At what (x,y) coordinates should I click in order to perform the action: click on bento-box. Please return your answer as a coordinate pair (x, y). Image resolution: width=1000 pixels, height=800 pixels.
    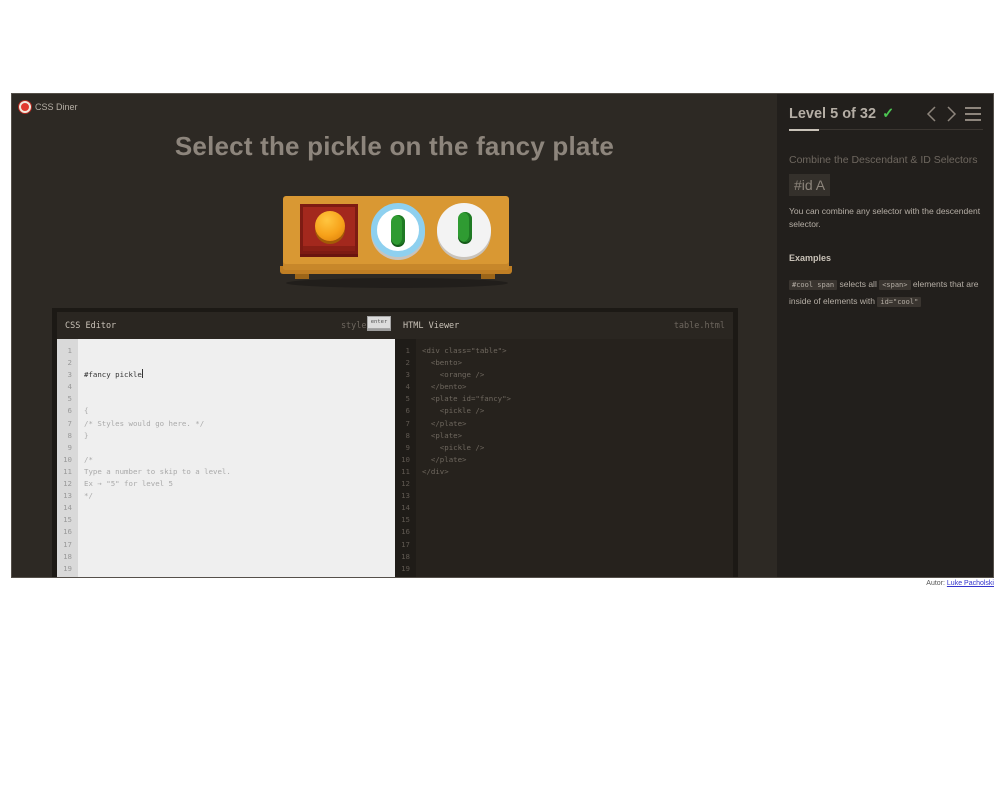
    Looking at the image, I should click on (329, 229).